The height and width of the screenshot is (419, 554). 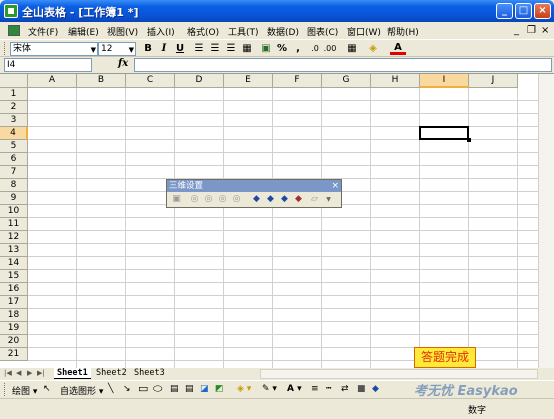 What do you see at coordinates (516, 30) in the screenshot?
I see `mdi-minimize-button: _` at bounding box center [516, 30].